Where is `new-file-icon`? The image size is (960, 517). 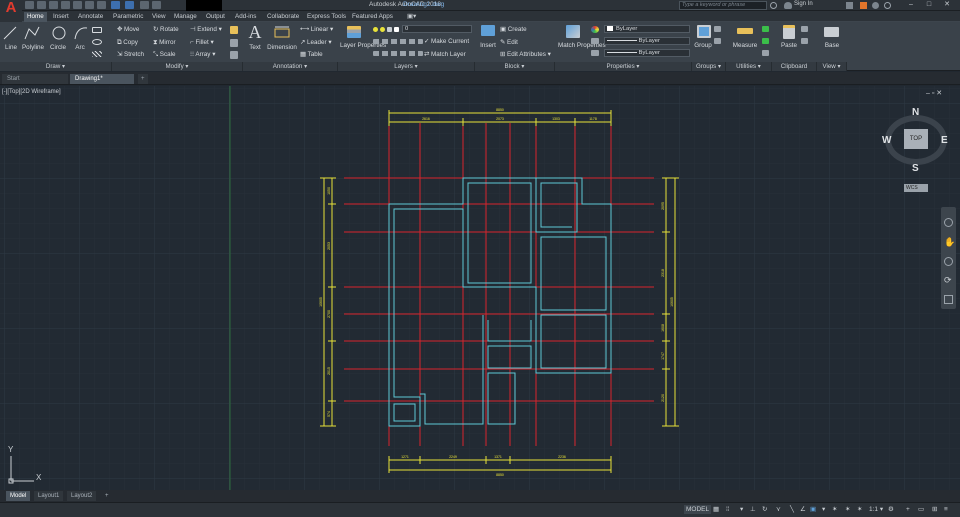
new-file-icon is located at coordinates (29, 5).